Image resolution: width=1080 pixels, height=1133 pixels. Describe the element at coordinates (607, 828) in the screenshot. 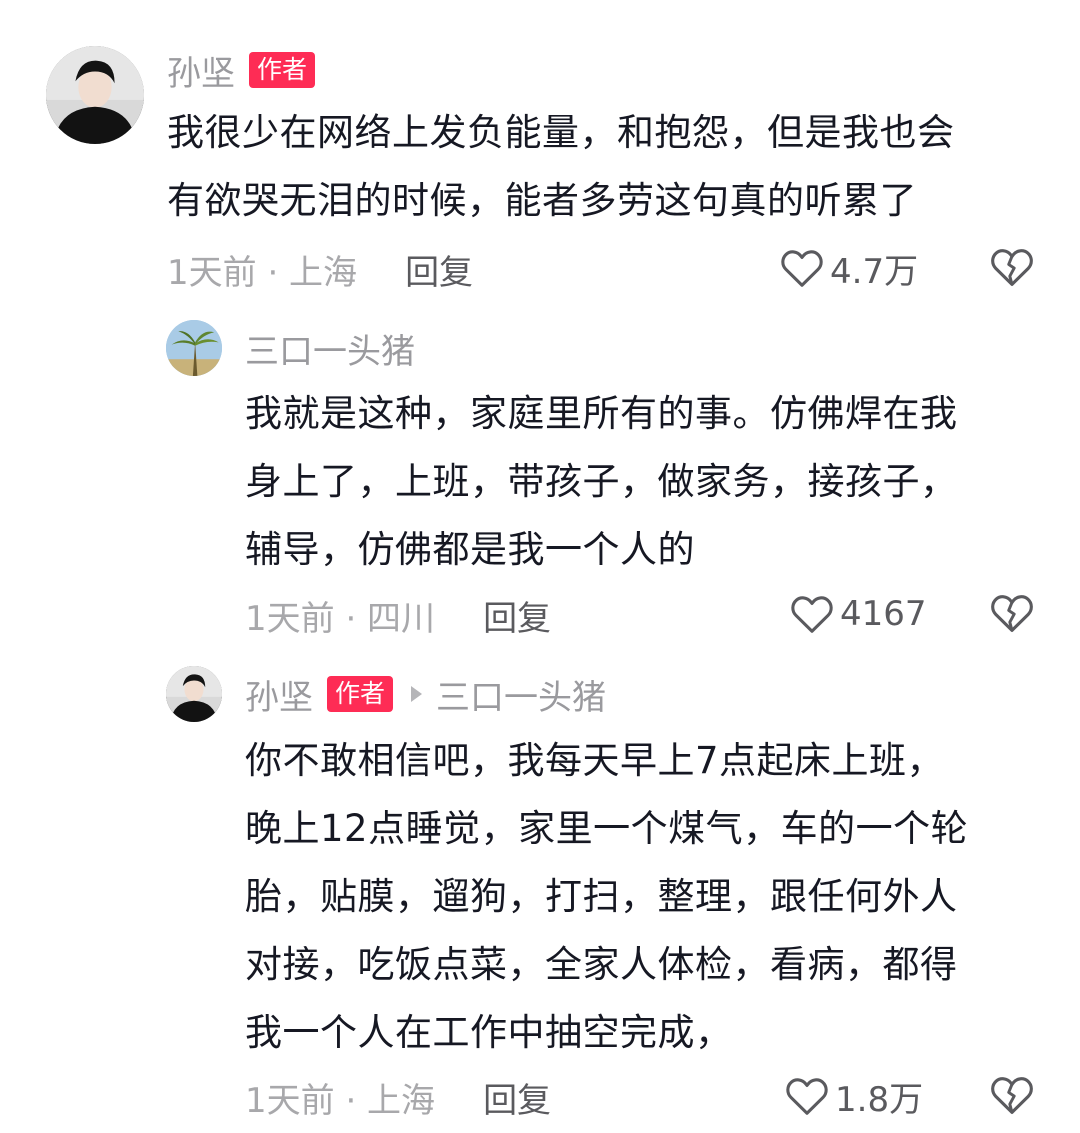

I see `comment-line: 晚上12点睡觉，家里一个煤气，车的一个轮` at that location.